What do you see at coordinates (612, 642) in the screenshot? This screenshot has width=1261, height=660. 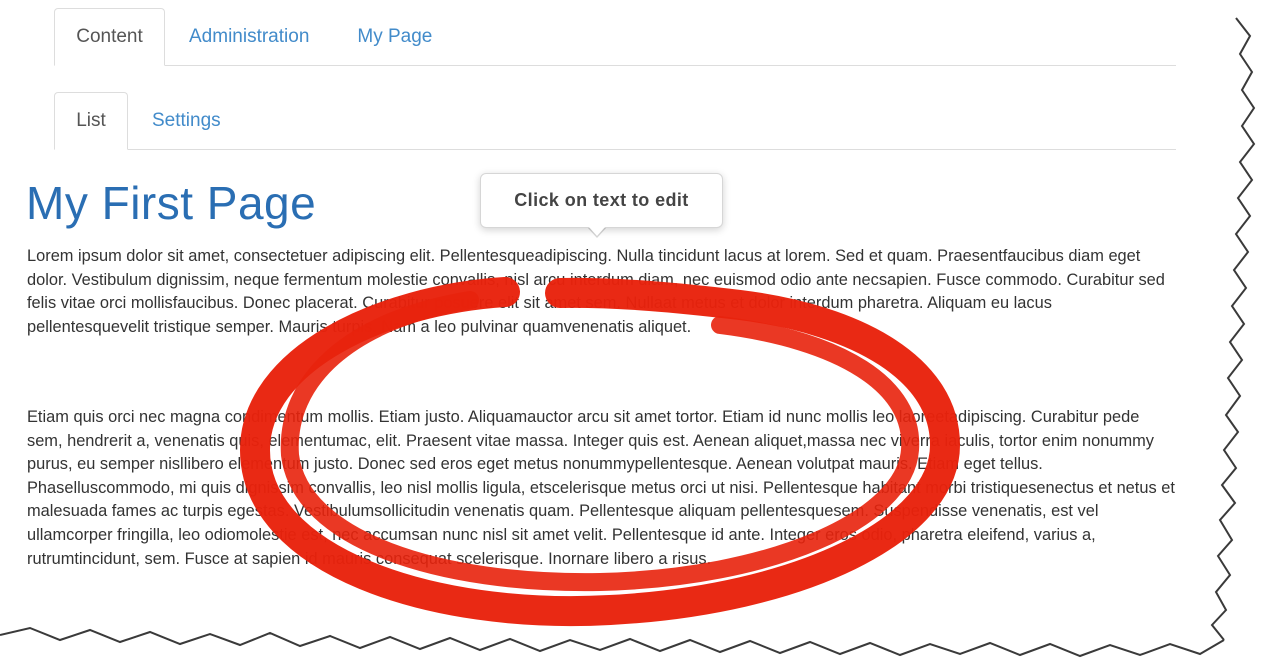 I see `torn-bottom-edge-line` at bounding box center [612, 642].